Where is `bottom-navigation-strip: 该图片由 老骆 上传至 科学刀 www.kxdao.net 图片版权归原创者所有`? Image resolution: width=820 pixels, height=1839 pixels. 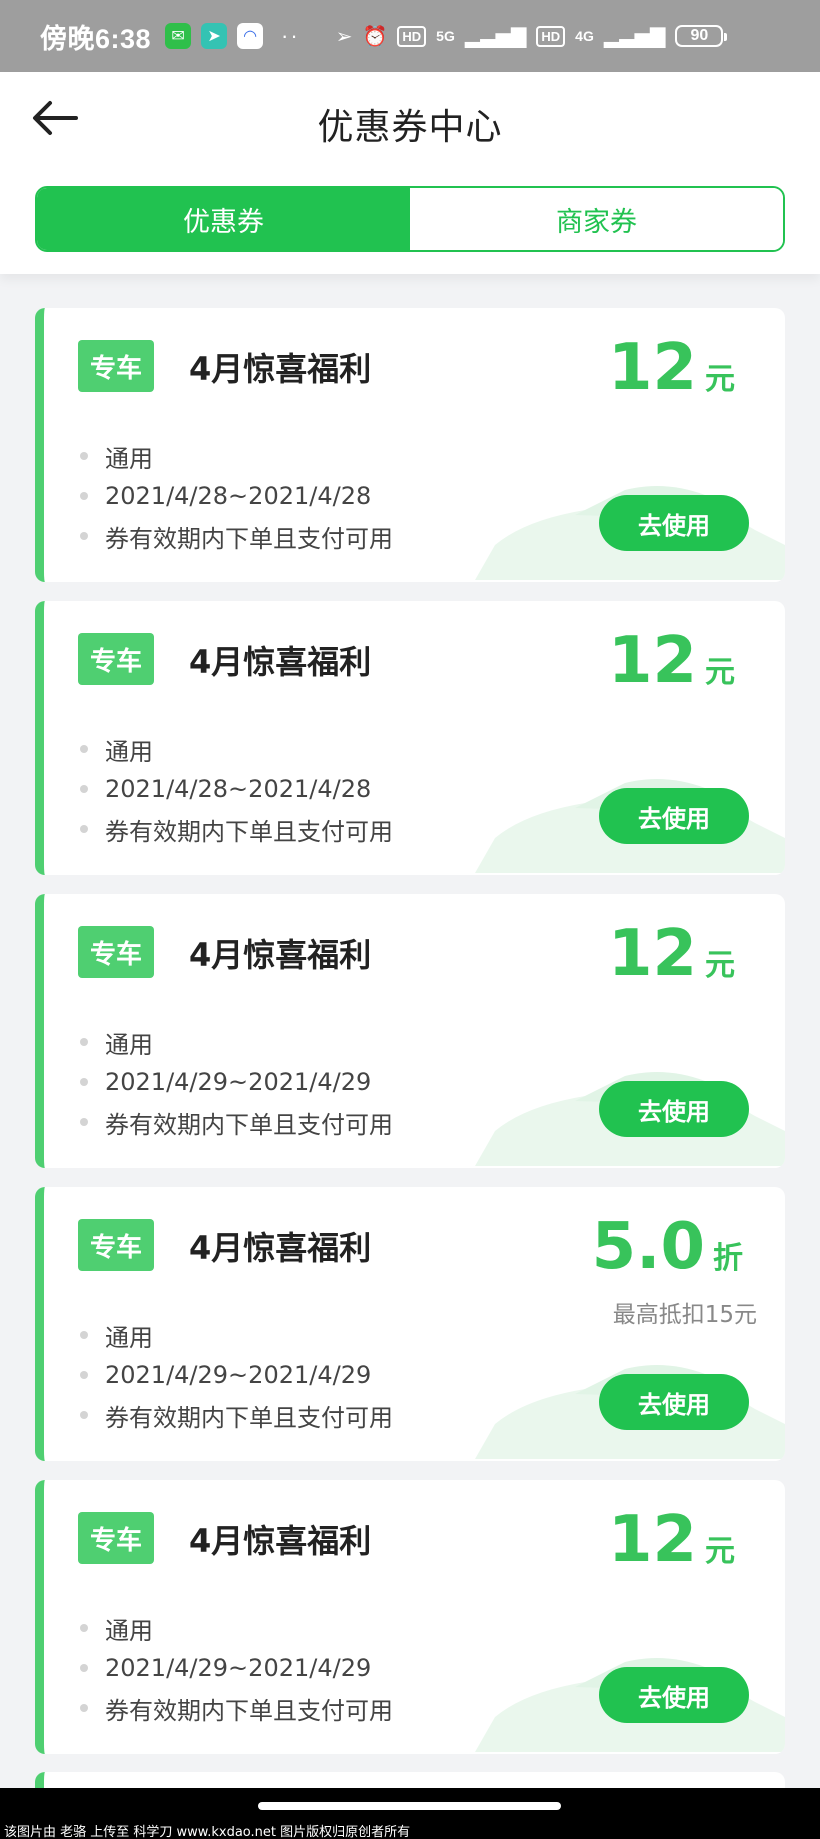 bottom-navigation-strip: 该图片由 老骆 上传至 科学刀 www.kxdao.net 图片版权归原创者所有 is located at coordinates (410, 1813).